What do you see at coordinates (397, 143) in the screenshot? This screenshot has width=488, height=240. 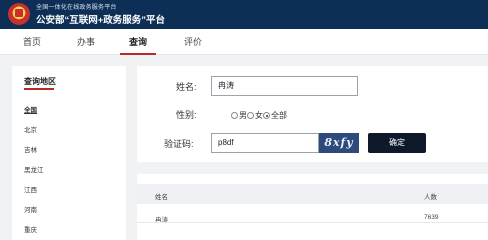 I see `confirm-button: 确定` at bounding box center [397, 143].